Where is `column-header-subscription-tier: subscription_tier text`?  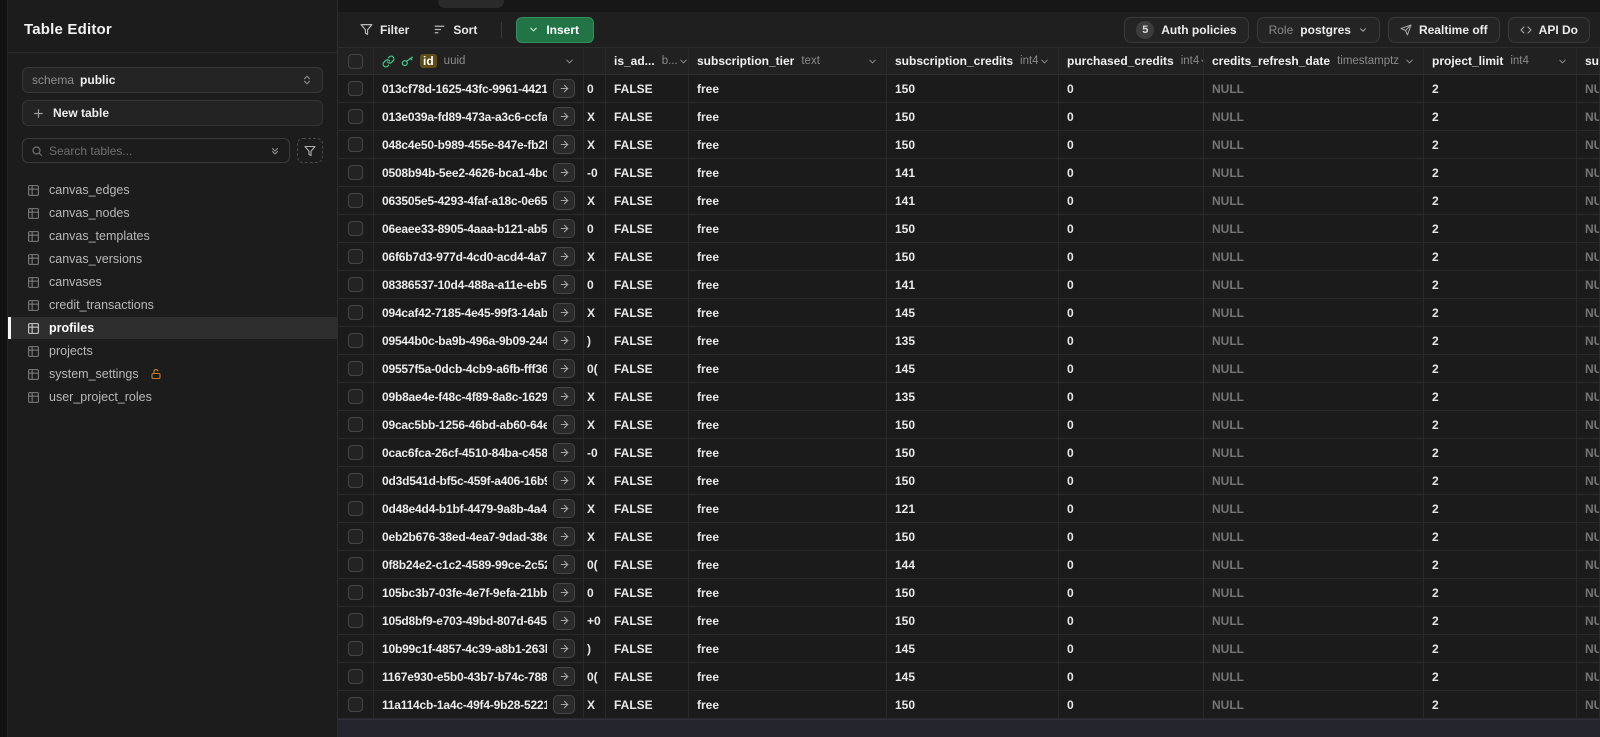 column-header-subscription-tier: subscription_tier text is located at coordinates (788, 61).